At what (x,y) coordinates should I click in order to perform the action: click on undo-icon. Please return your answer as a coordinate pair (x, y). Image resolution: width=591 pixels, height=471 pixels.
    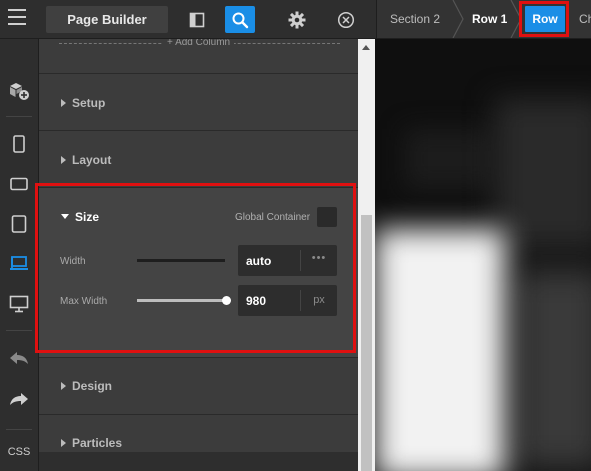
    Looking at the image, I should click on (19, 358).